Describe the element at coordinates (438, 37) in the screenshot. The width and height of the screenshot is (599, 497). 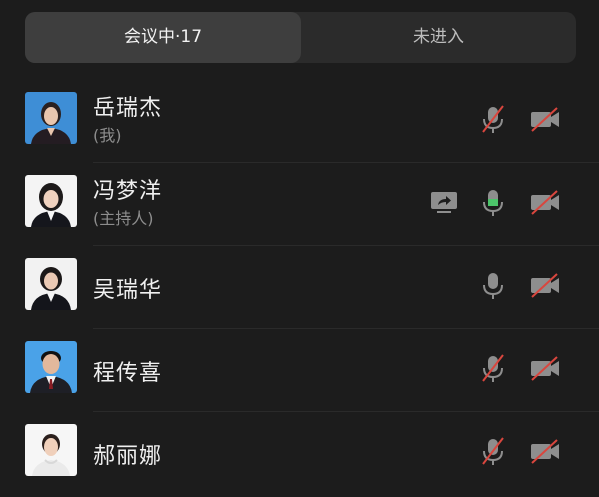
I see `tab-not-joined: 未进入` at that location.